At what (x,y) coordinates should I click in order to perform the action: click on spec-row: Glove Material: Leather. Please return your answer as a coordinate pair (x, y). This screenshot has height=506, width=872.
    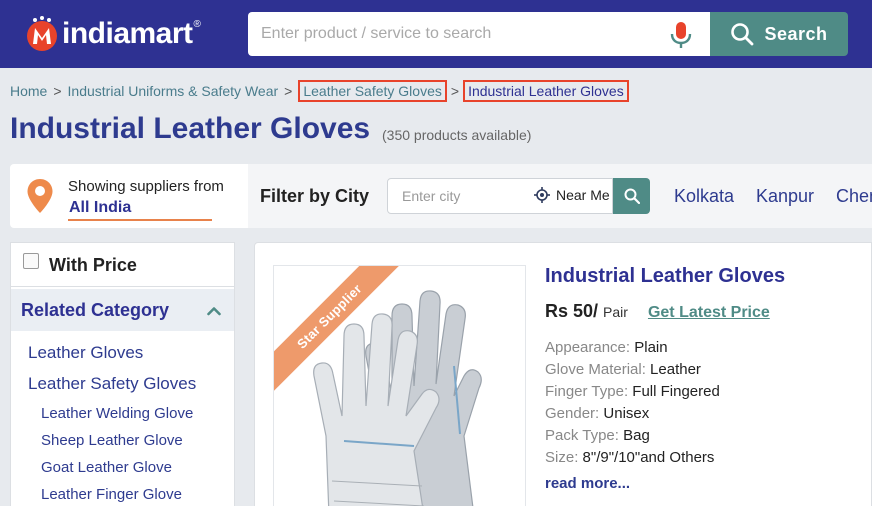
    Looking at the image, I should click on (623, 369).